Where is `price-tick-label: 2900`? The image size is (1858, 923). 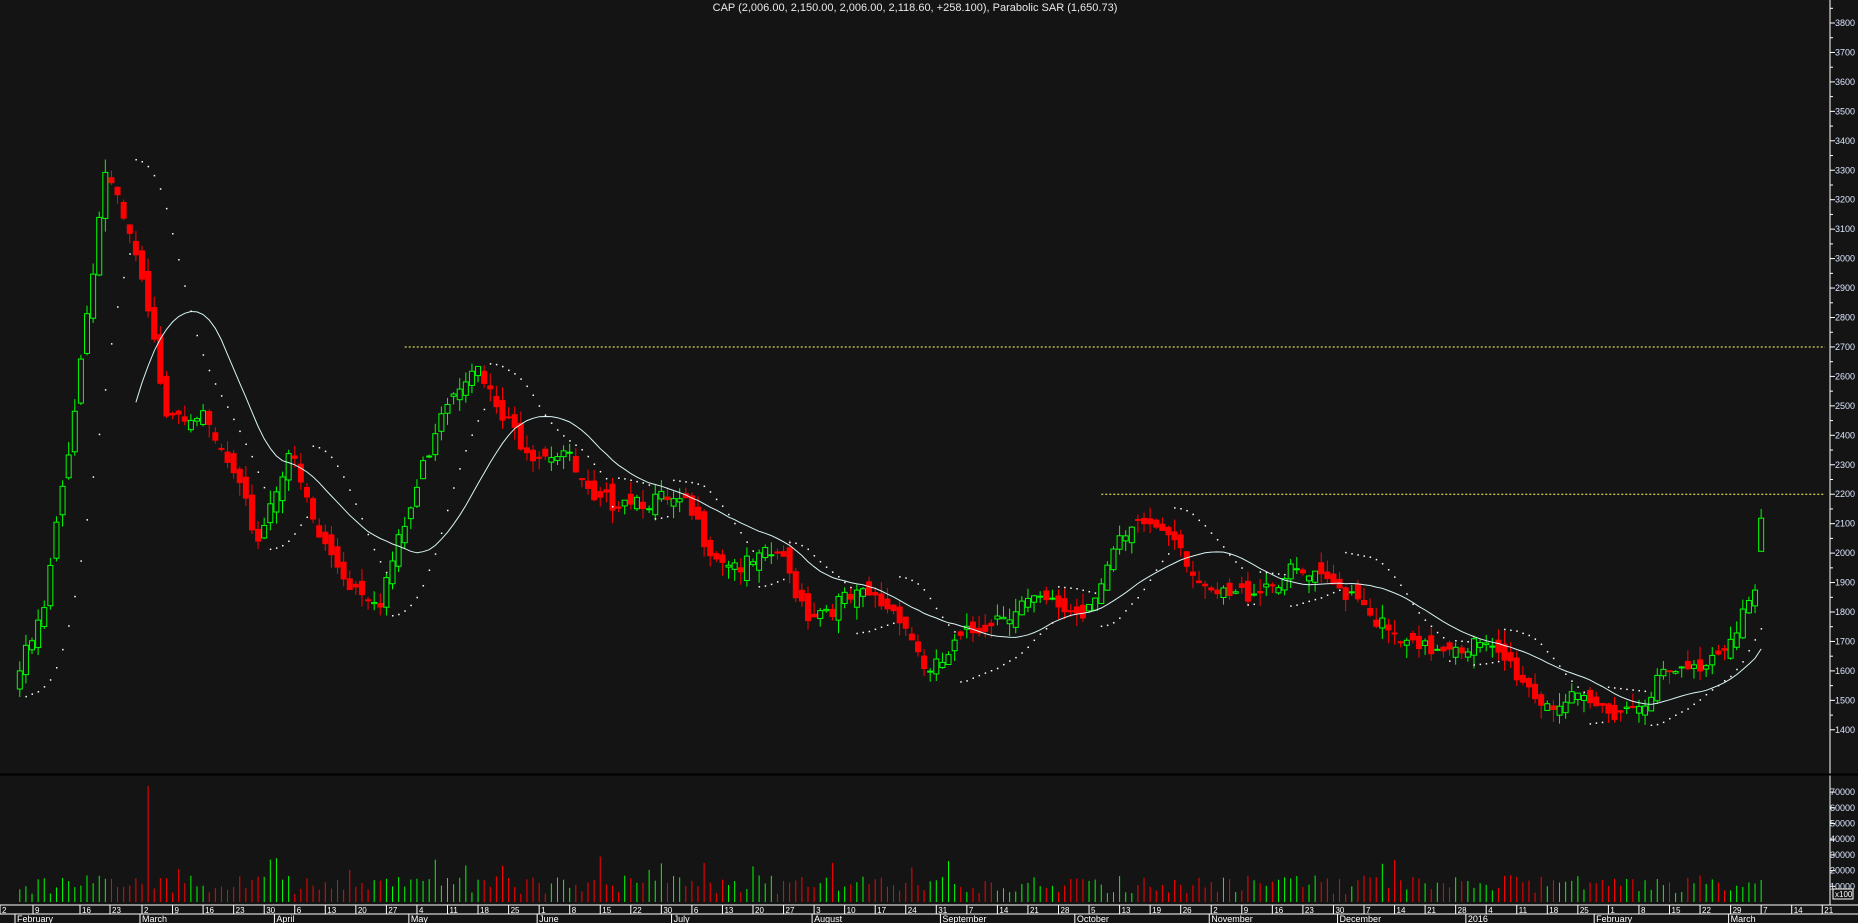
price-tick-label: 2900 is located at coordinates (1845, 288).